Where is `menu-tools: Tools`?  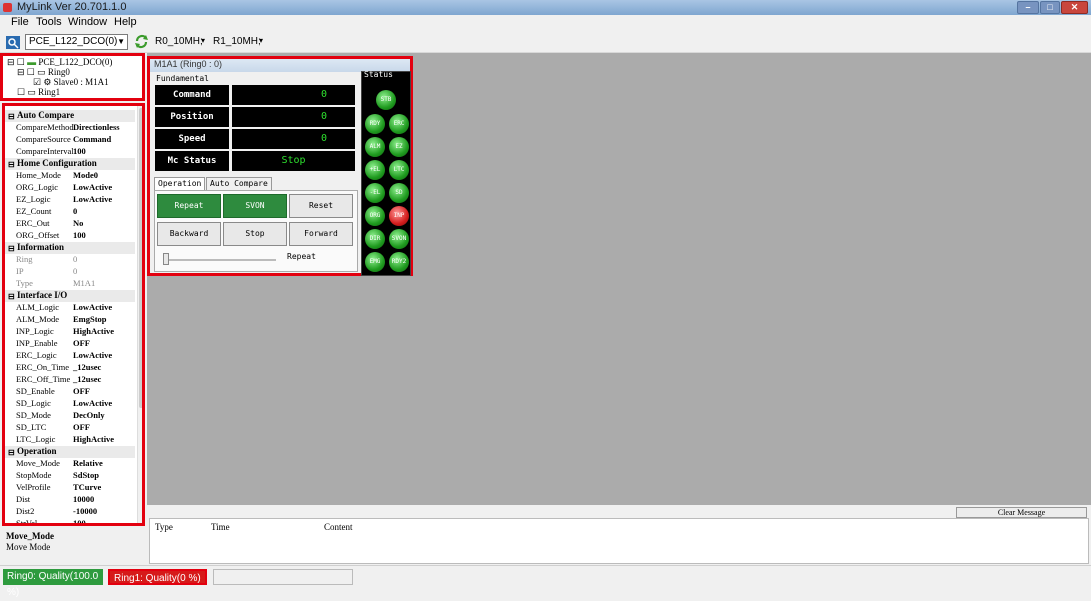 menu-tools: Tools is located at coordinates (49, 22).